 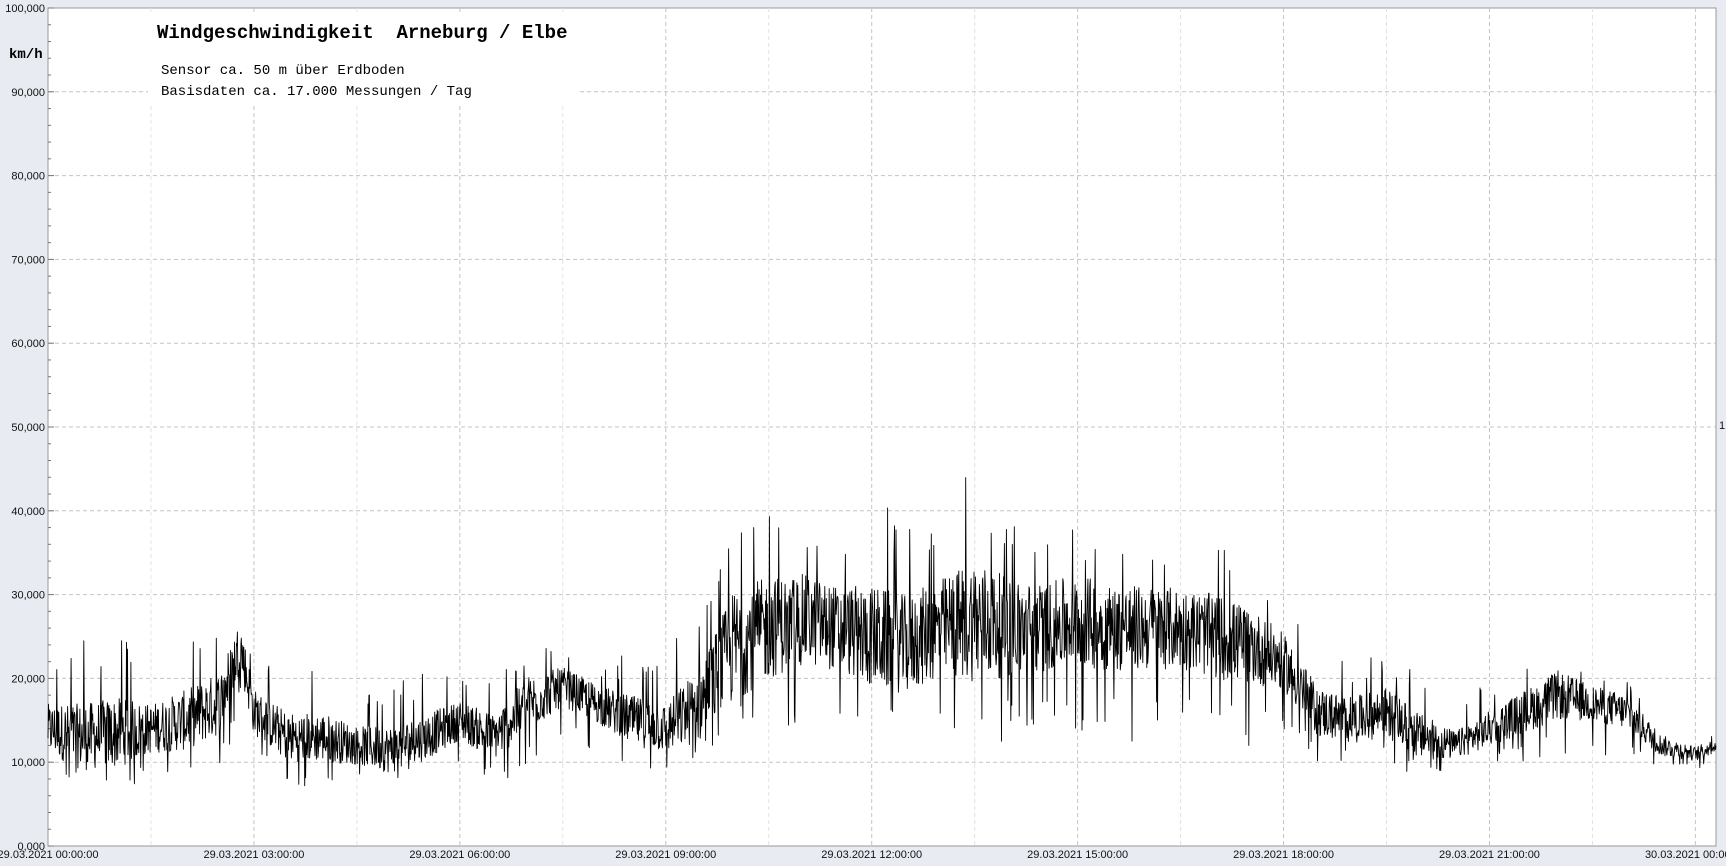 I want to click on y-tick-label: 40,000, so click(x=28, y=512).